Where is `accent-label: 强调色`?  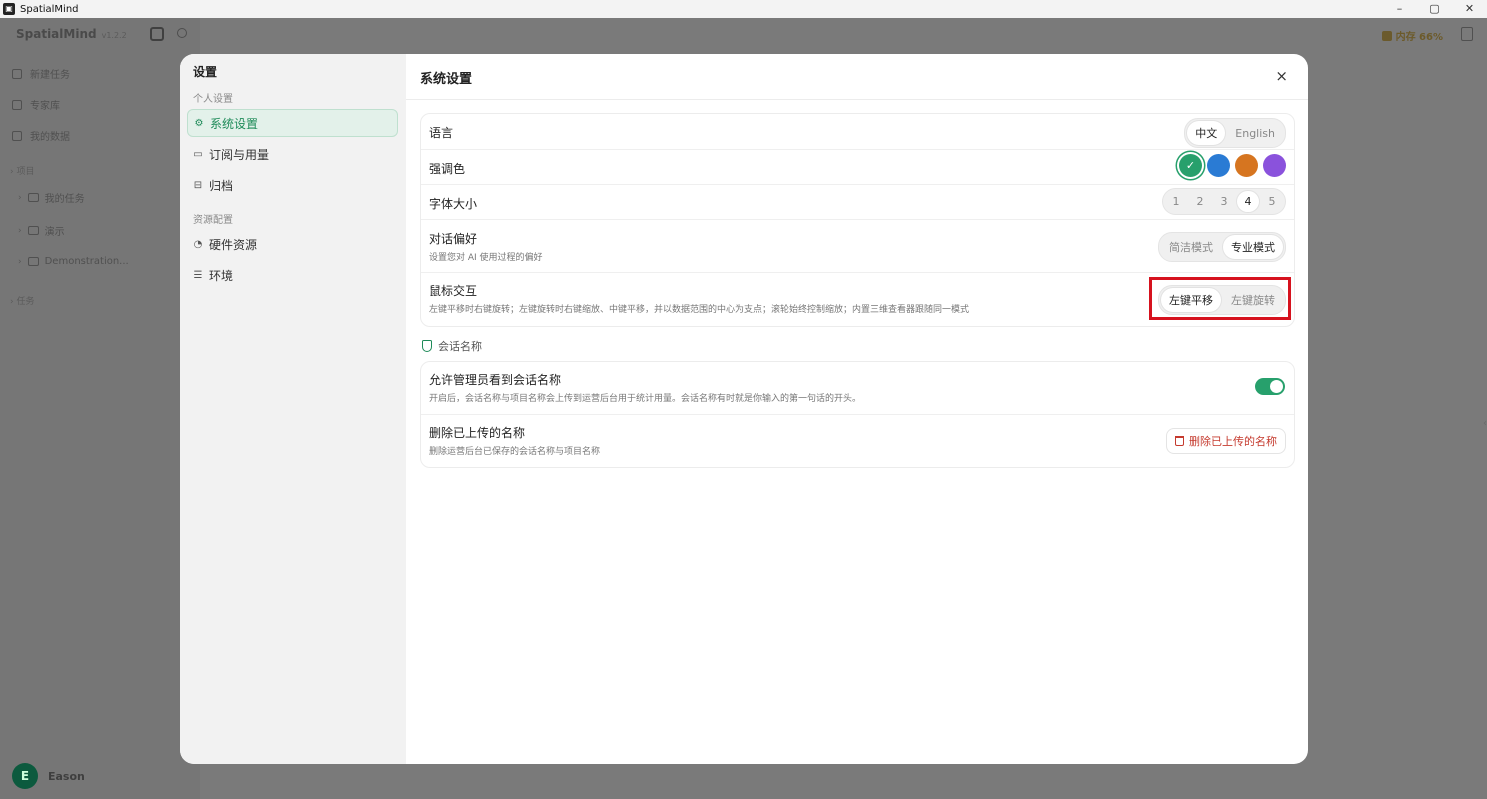
accent-label: 强调色 is located at coordinates (447, 169).